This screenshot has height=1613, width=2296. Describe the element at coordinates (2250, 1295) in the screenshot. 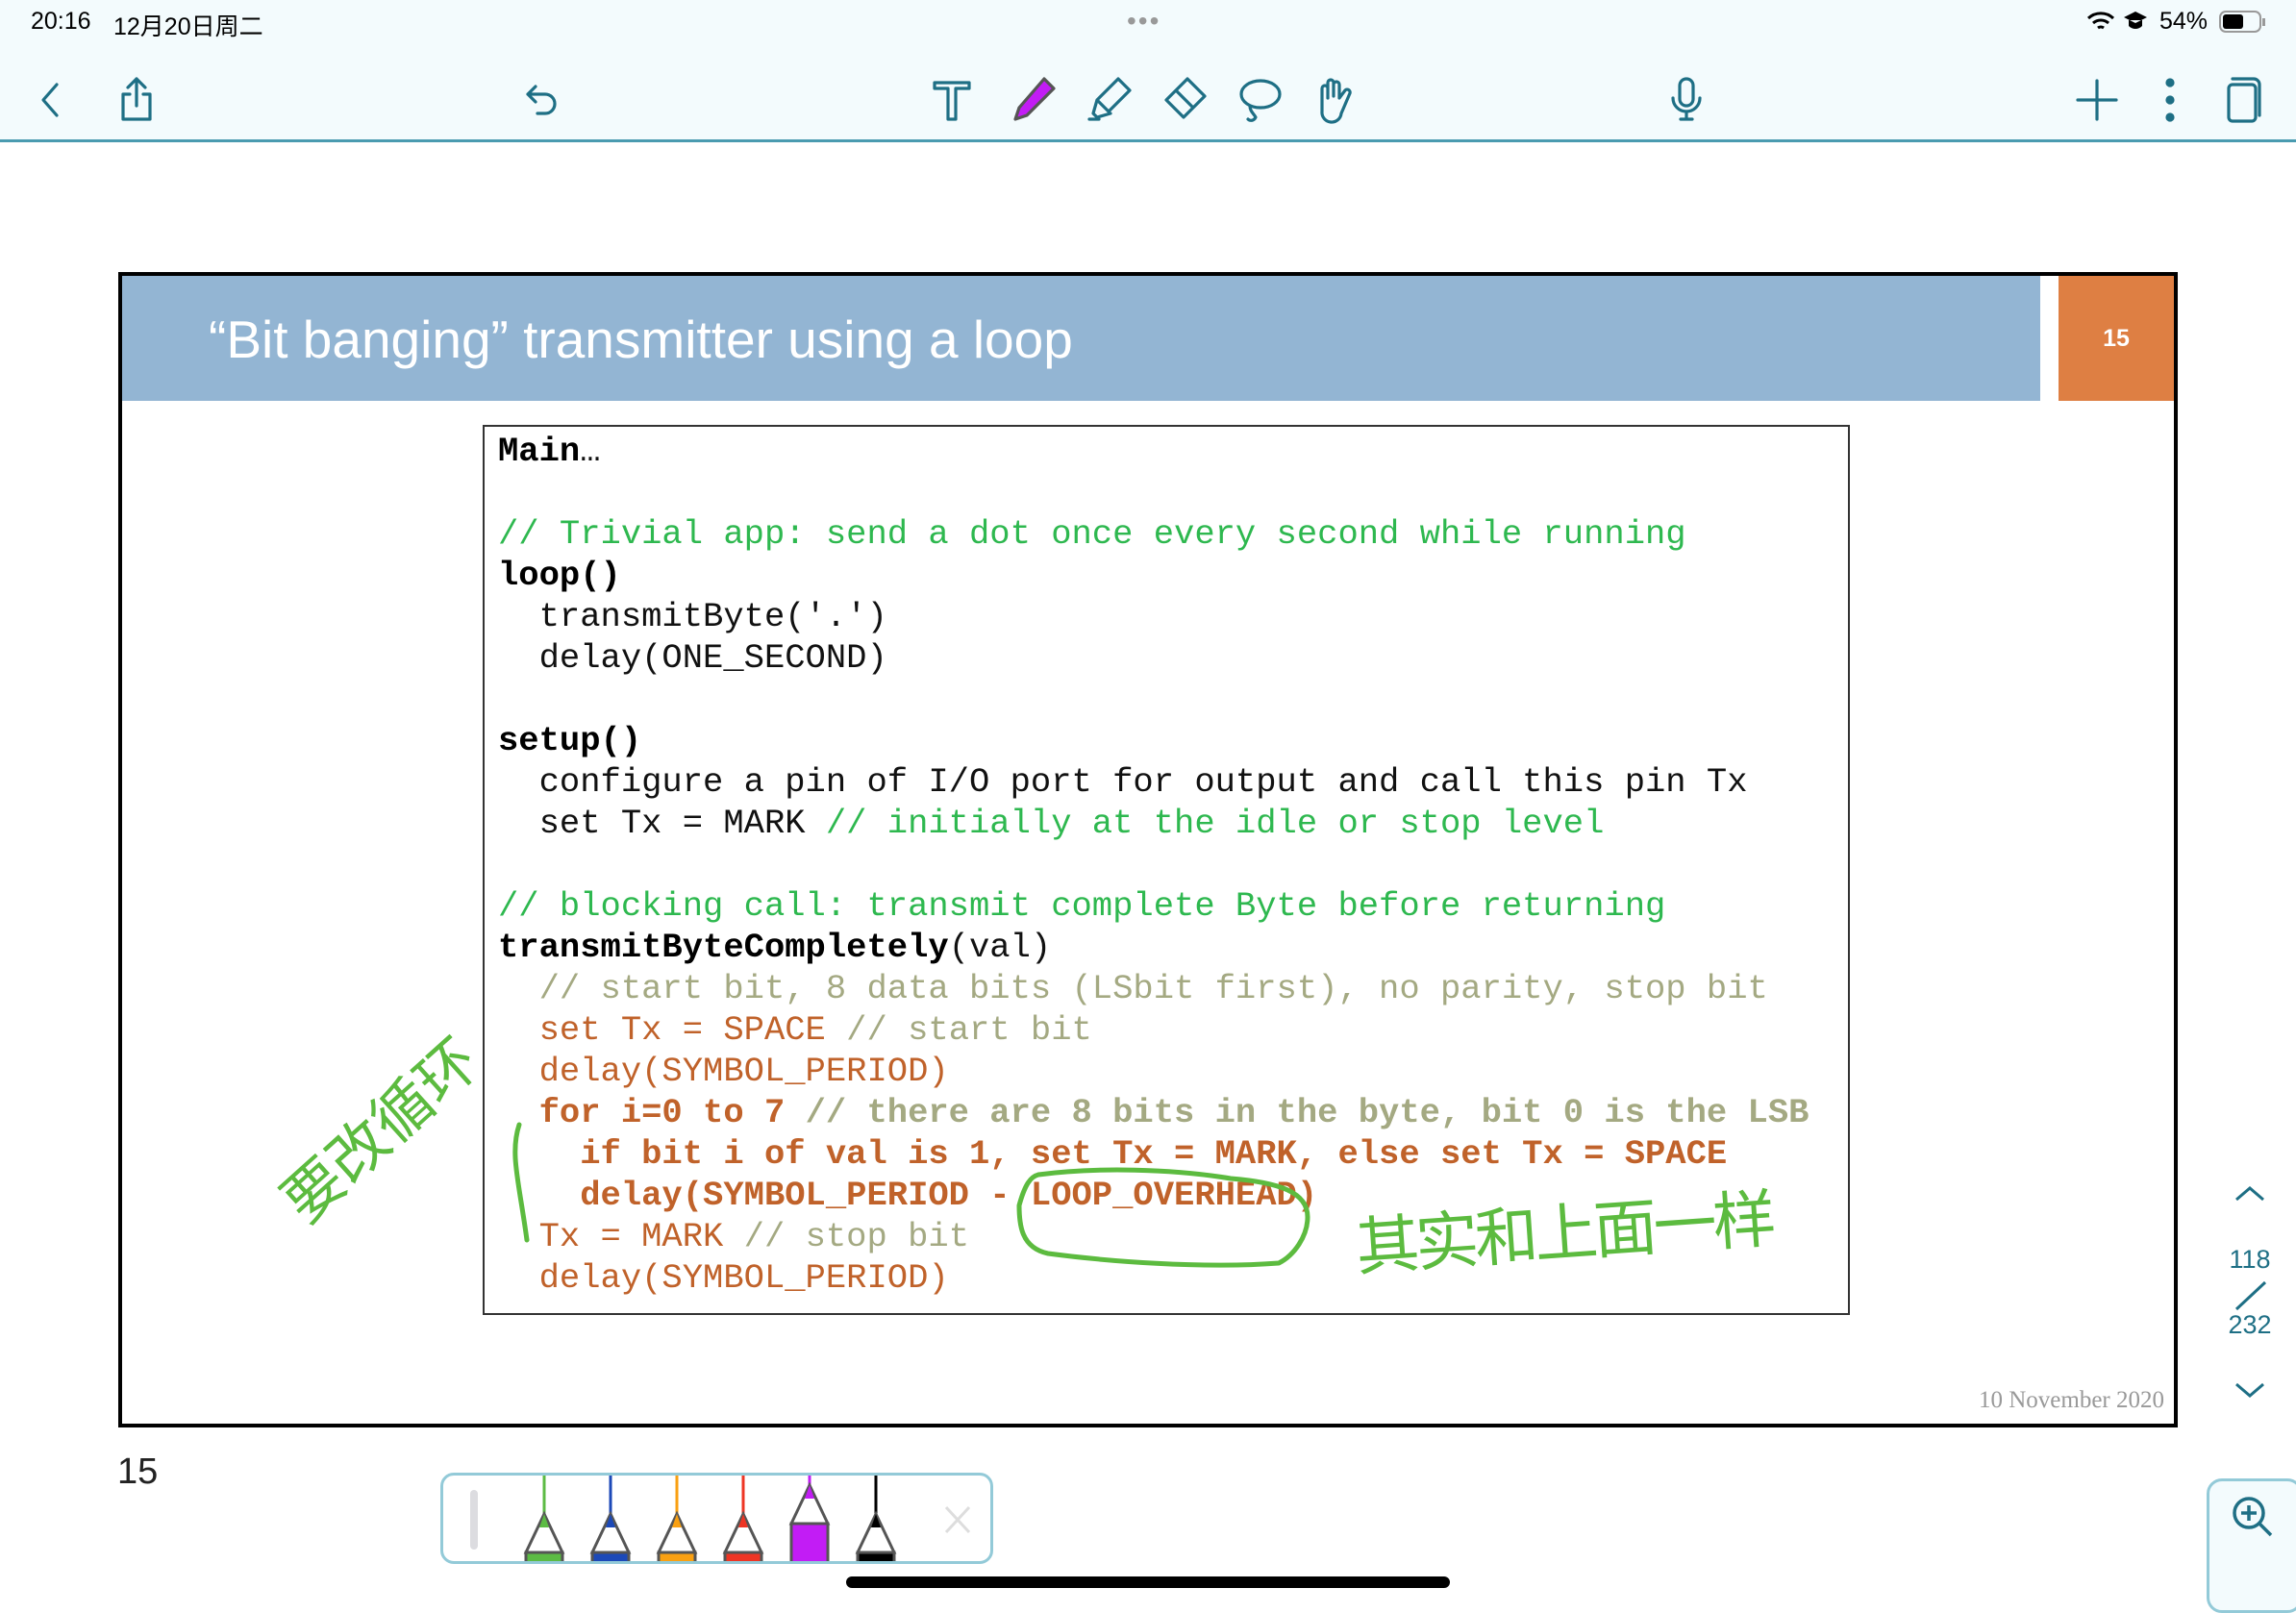

I see `page-separator` at that location.